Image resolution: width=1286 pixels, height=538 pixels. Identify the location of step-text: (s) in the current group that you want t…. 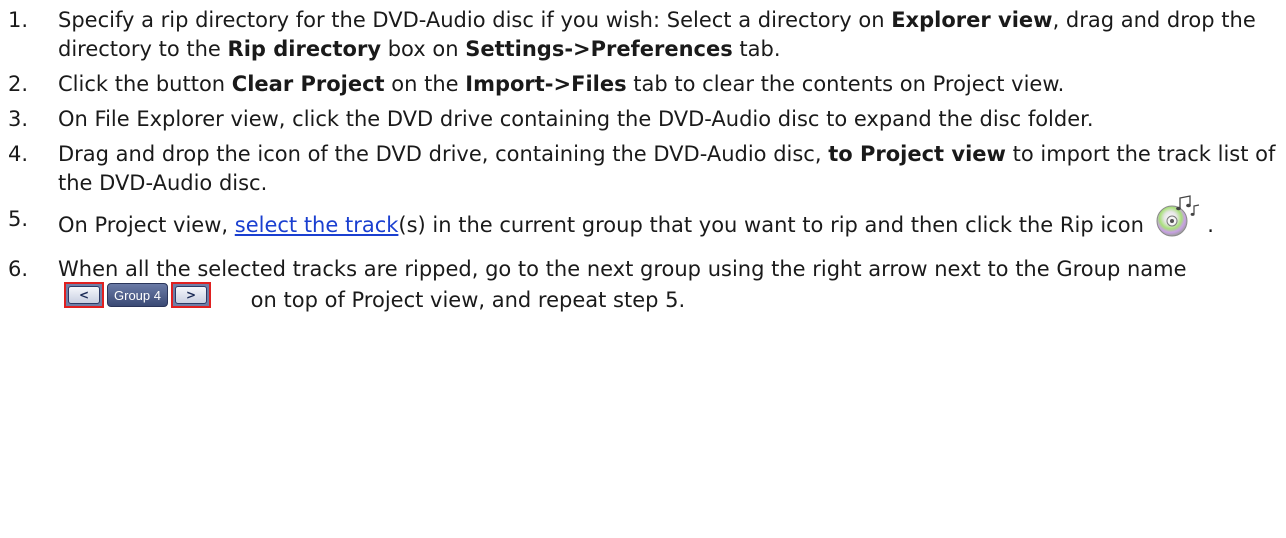
(771, 225).